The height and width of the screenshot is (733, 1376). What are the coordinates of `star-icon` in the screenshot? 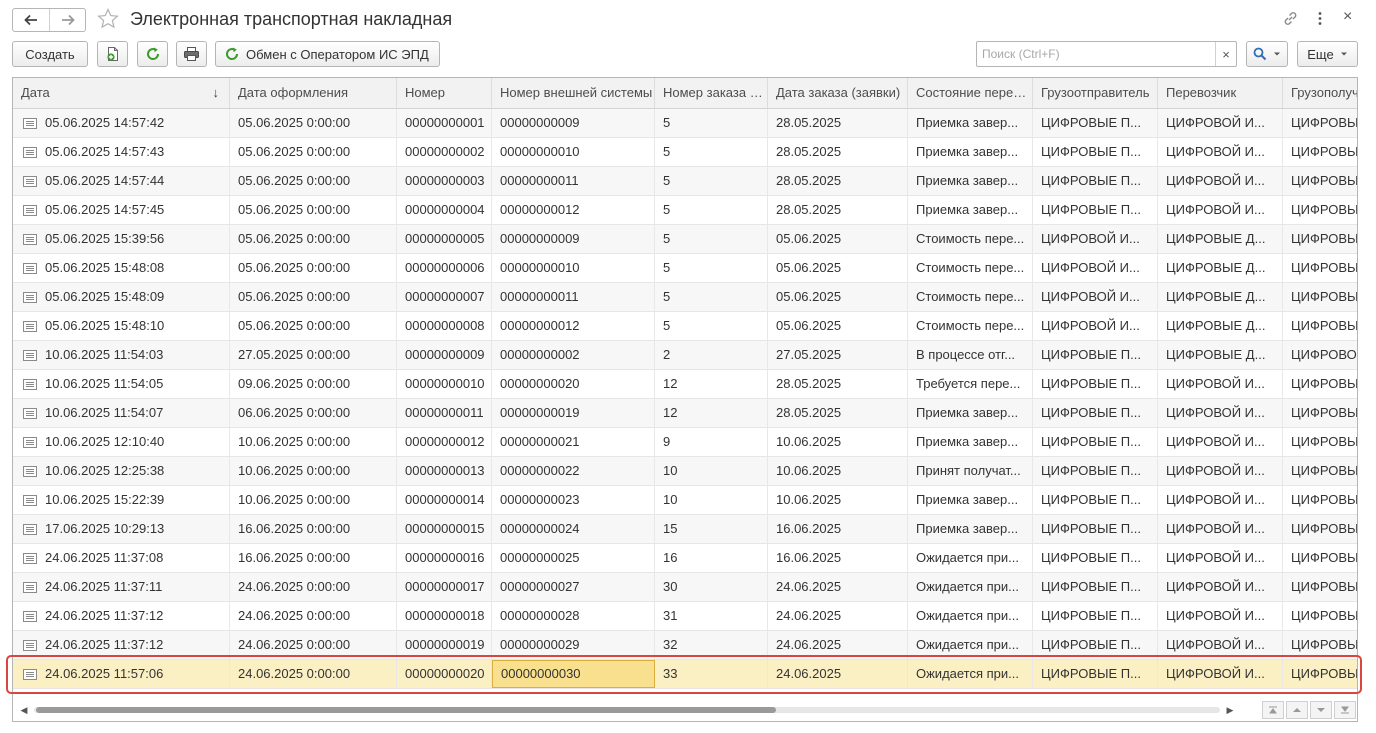 It's located at (108, 19).